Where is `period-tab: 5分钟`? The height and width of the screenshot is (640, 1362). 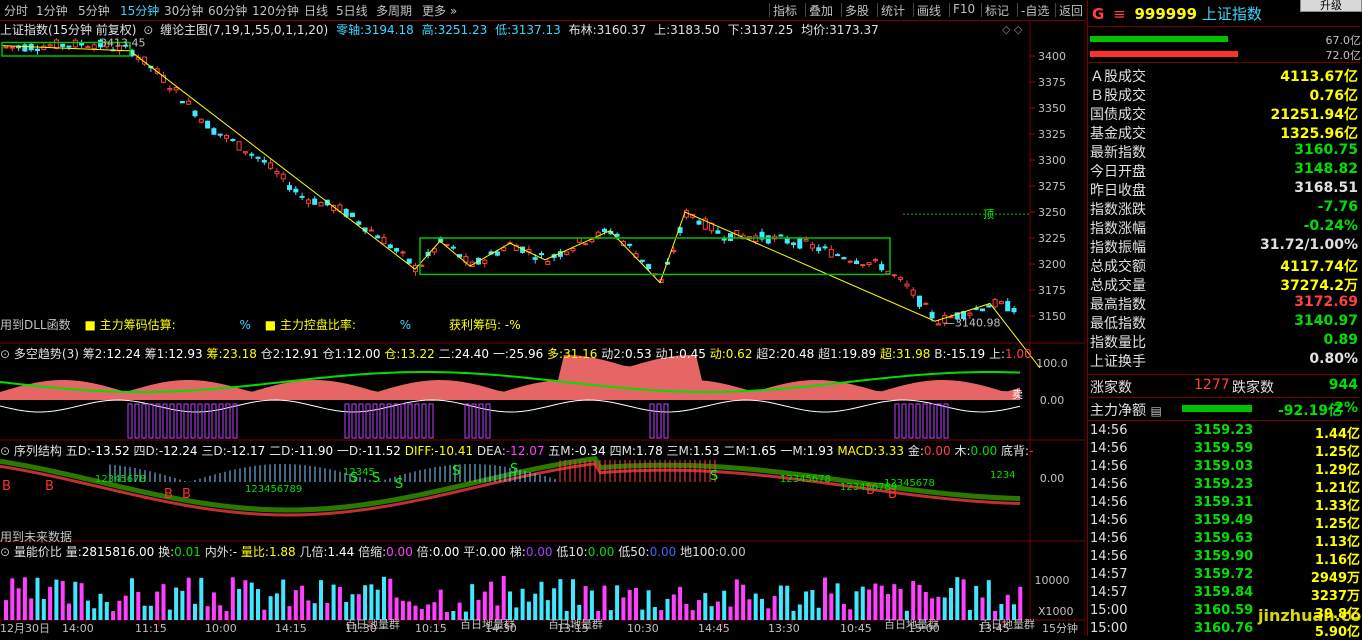
period-tab: 5分钟 is located at coordinates (94, 10).